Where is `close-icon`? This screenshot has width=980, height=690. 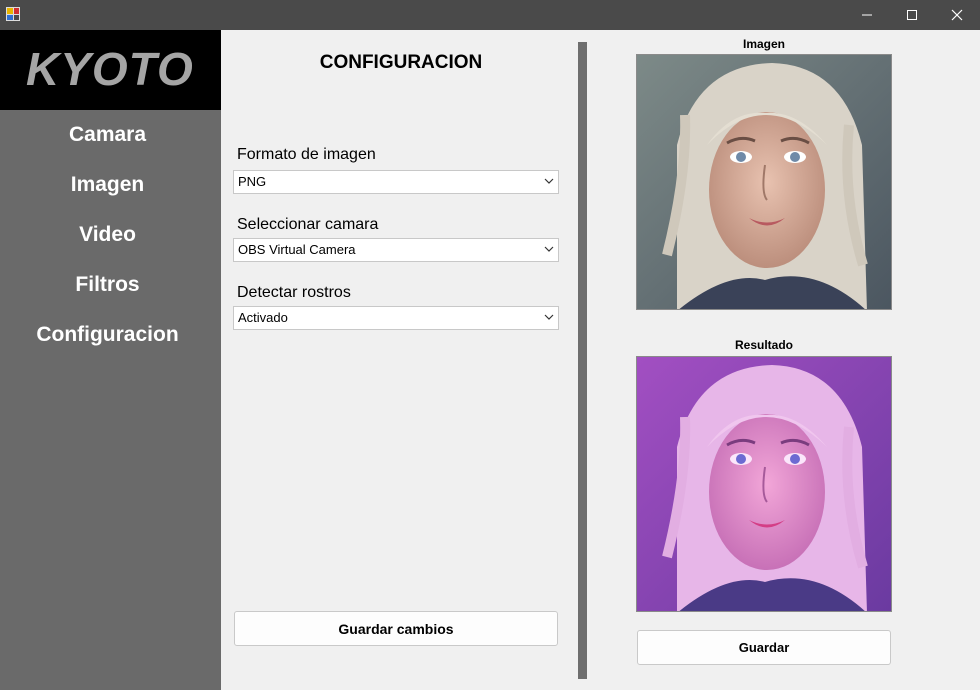 close-icon is located at coordinates (957, 15).